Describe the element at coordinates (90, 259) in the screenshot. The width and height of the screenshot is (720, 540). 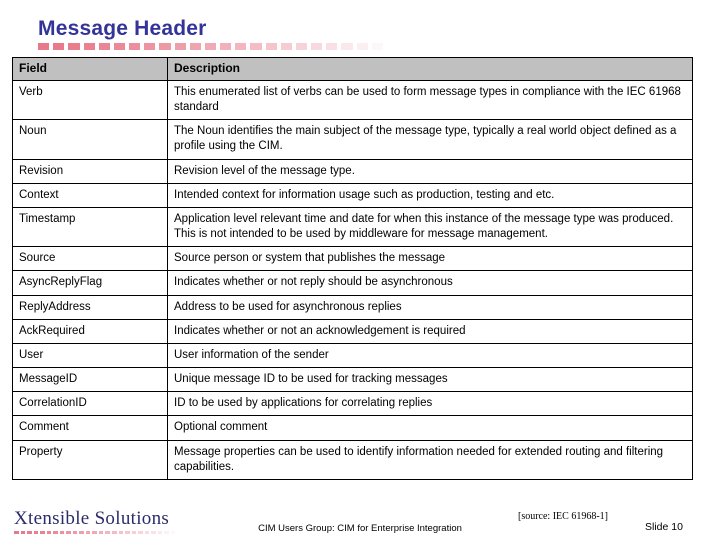
I see `cell-field: Source` at that location.